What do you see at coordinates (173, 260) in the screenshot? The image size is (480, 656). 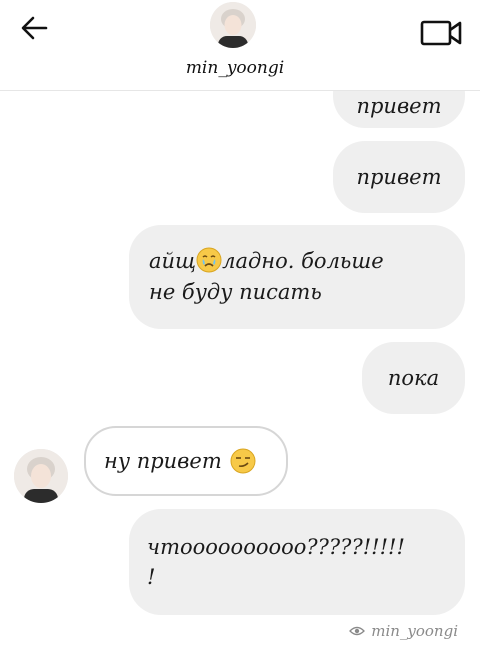 I see `message-text: айщ` at bounding box center [173, 260].